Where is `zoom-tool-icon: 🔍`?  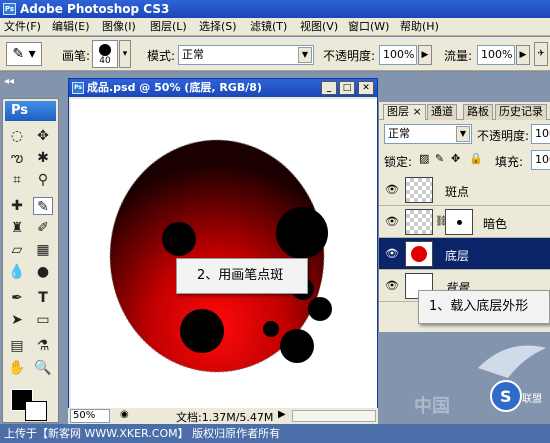 zoom-tool-icon: 🔍 is located at coordinates (43, 368).